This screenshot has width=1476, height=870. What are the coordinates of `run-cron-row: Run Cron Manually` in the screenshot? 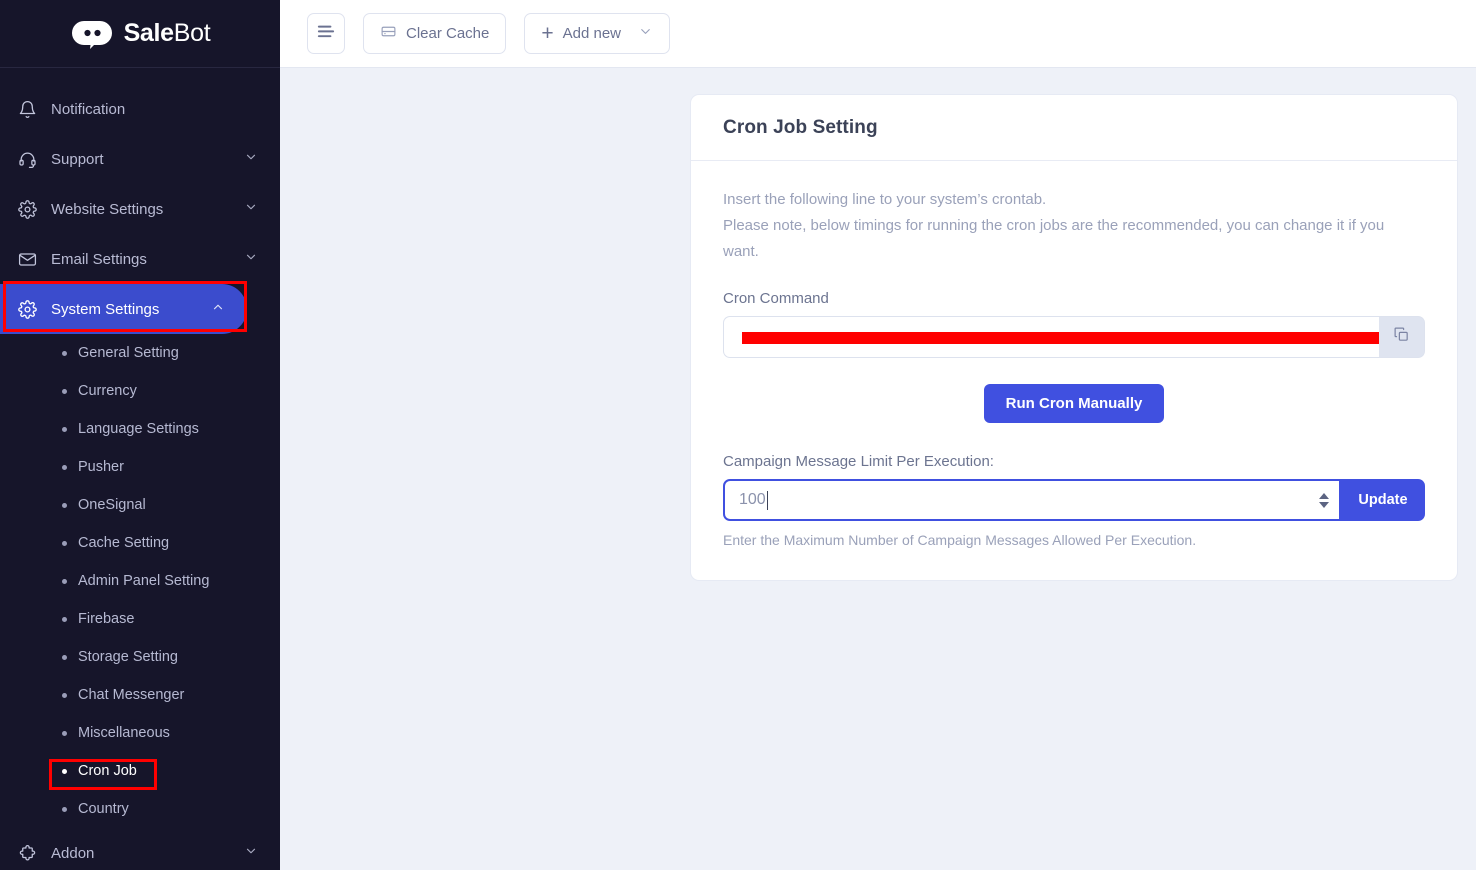 It's located at (1074, 404).